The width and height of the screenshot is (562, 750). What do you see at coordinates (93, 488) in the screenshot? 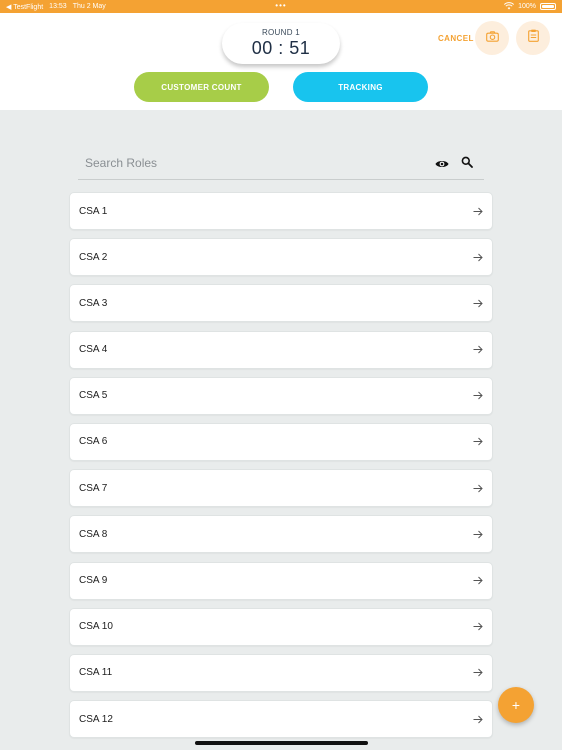
I see `role-name: CSA 7` at bounding box center [93, 488].